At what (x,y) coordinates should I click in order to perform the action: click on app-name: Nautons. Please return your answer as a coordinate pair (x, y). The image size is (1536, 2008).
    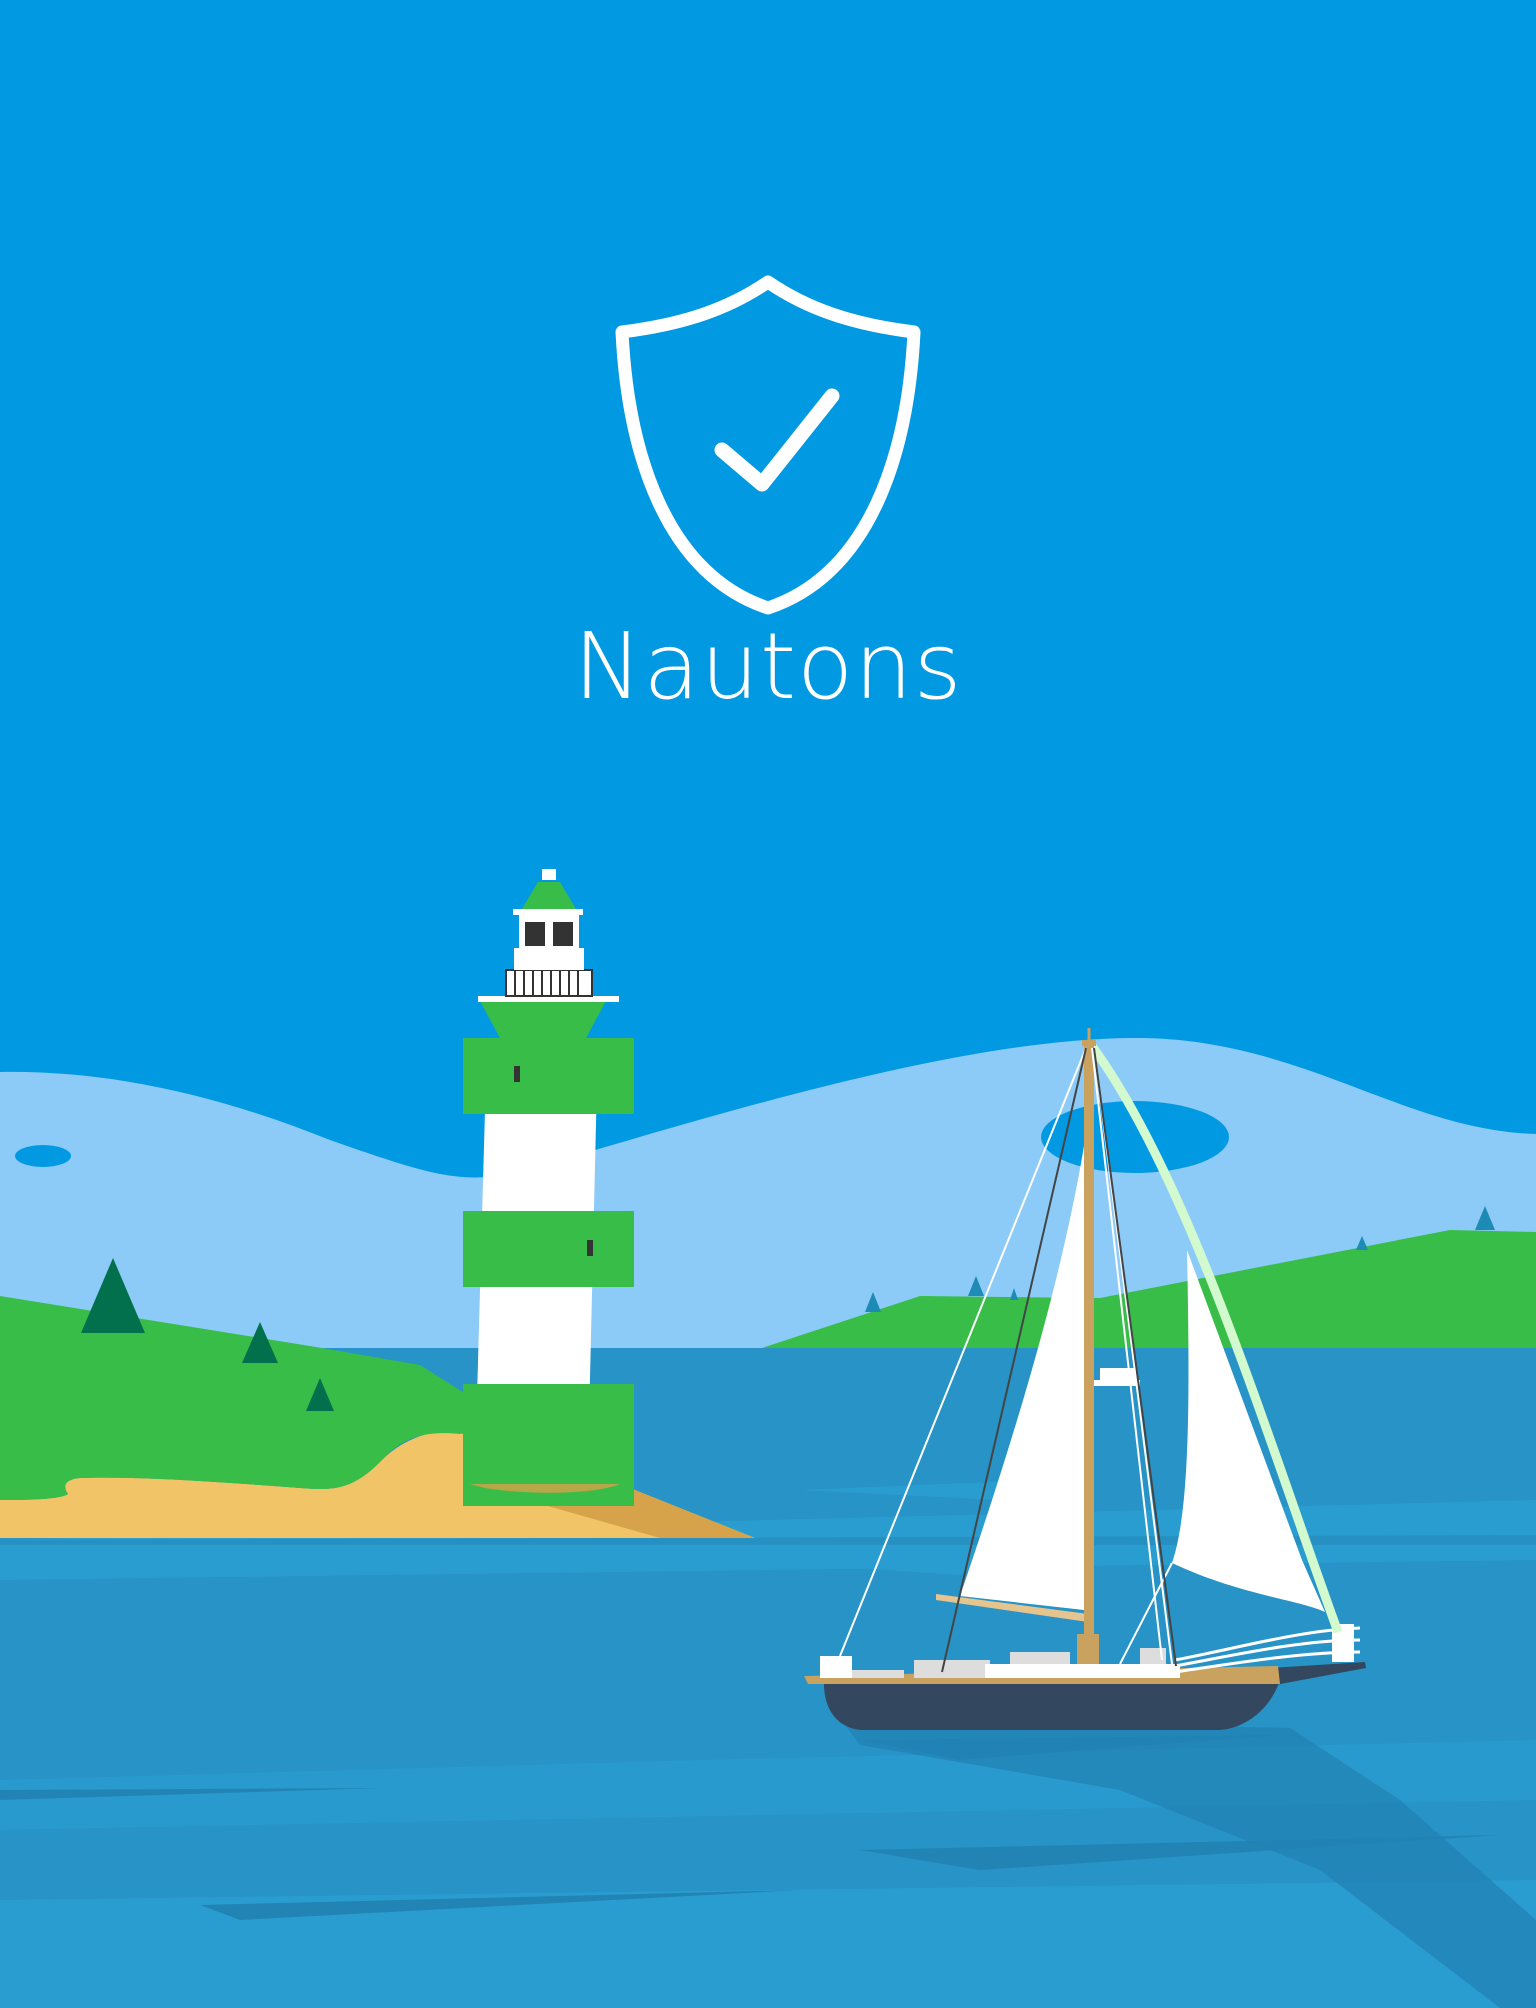
    Looking at the image, I should click on (768, 666).